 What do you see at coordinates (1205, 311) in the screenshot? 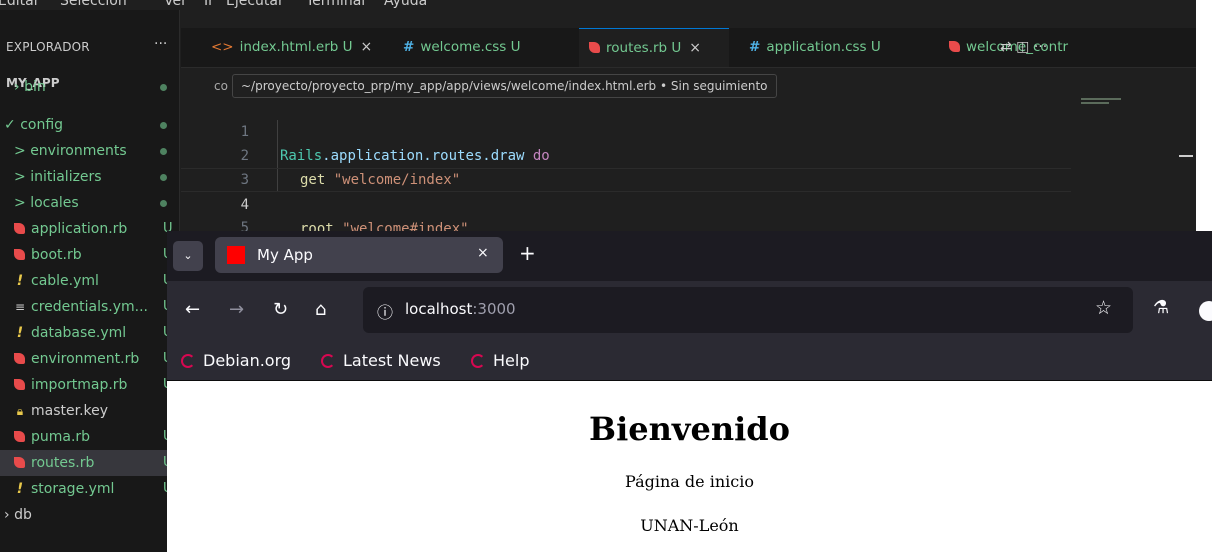
I see `account-icon` at bounding box center [1205, 311].